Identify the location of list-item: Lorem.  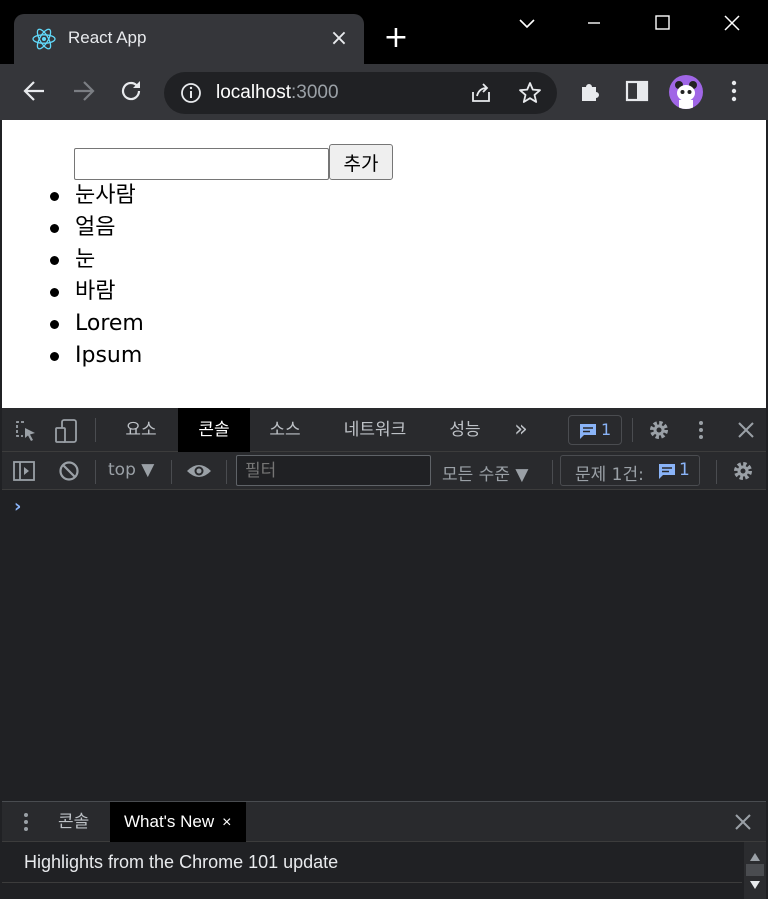
(92, 324).